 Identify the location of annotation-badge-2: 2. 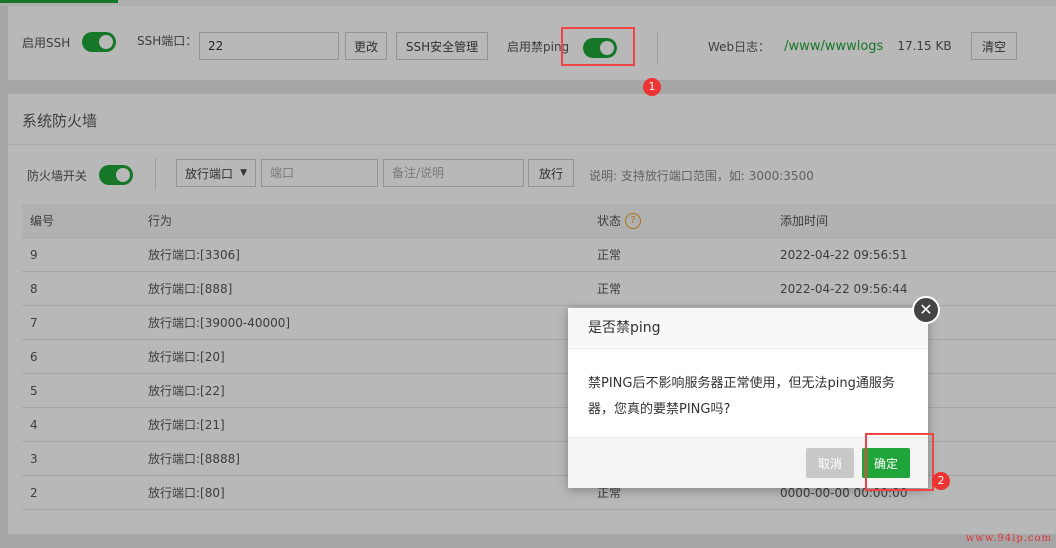
(941, 481).